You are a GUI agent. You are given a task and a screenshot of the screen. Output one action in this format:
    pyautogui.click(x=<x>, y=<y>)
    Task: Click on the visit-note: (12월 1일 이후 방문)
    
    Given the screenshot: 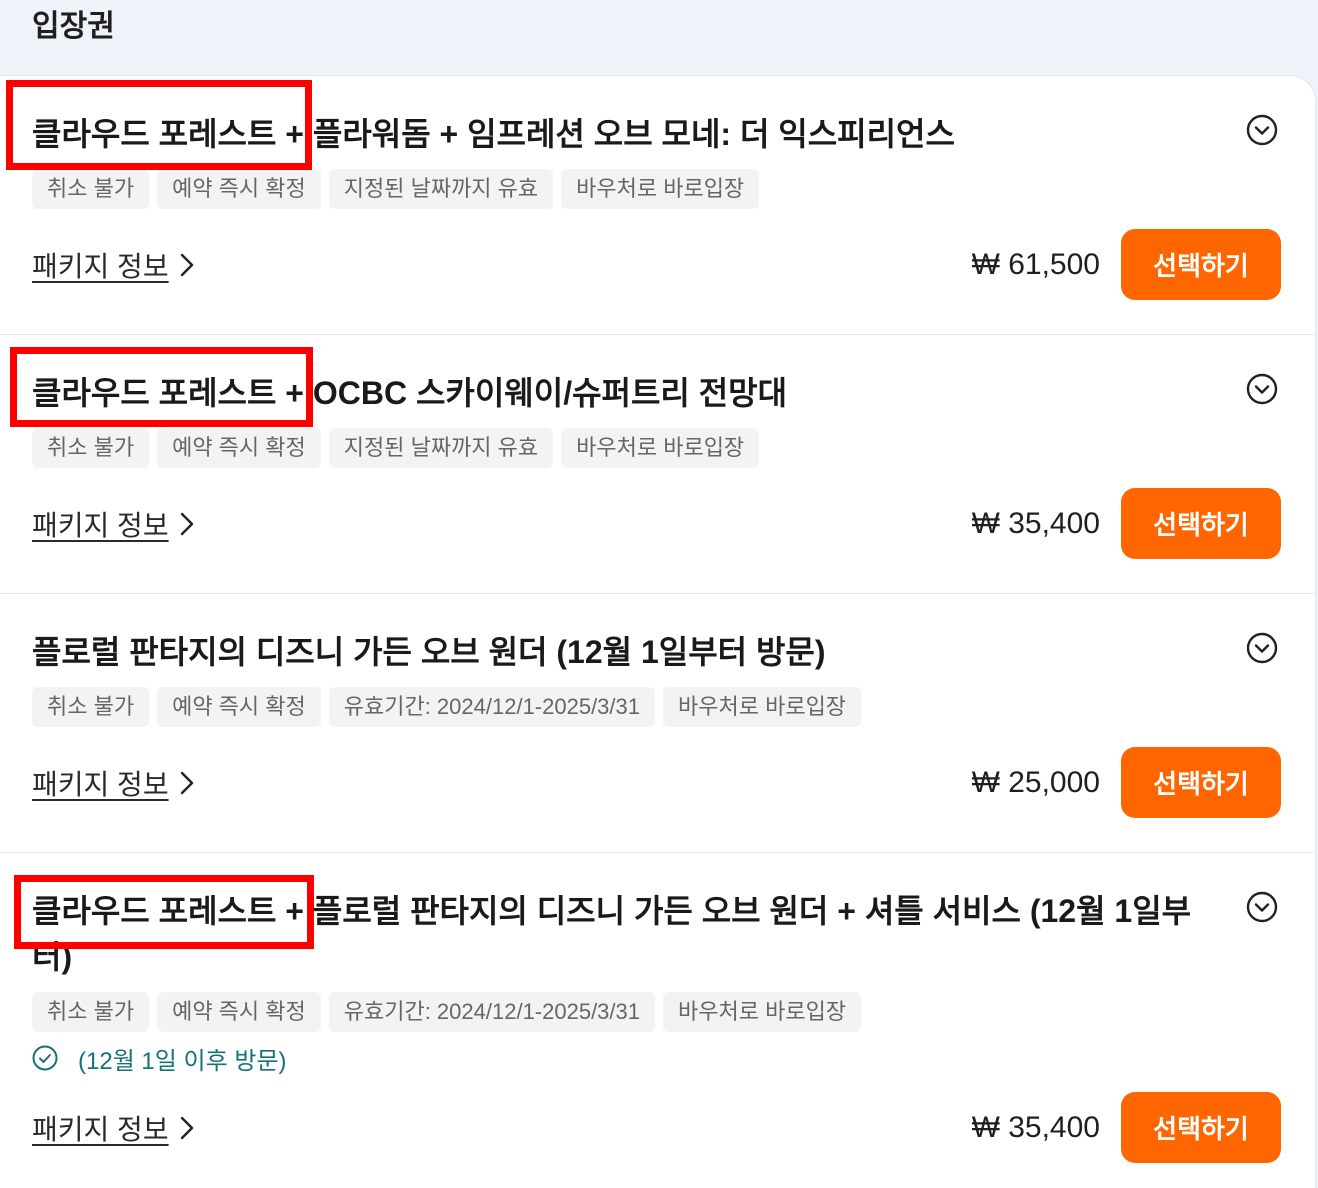 What is the action you would take?
    pyautogui.click(x=656, y=1059)
    